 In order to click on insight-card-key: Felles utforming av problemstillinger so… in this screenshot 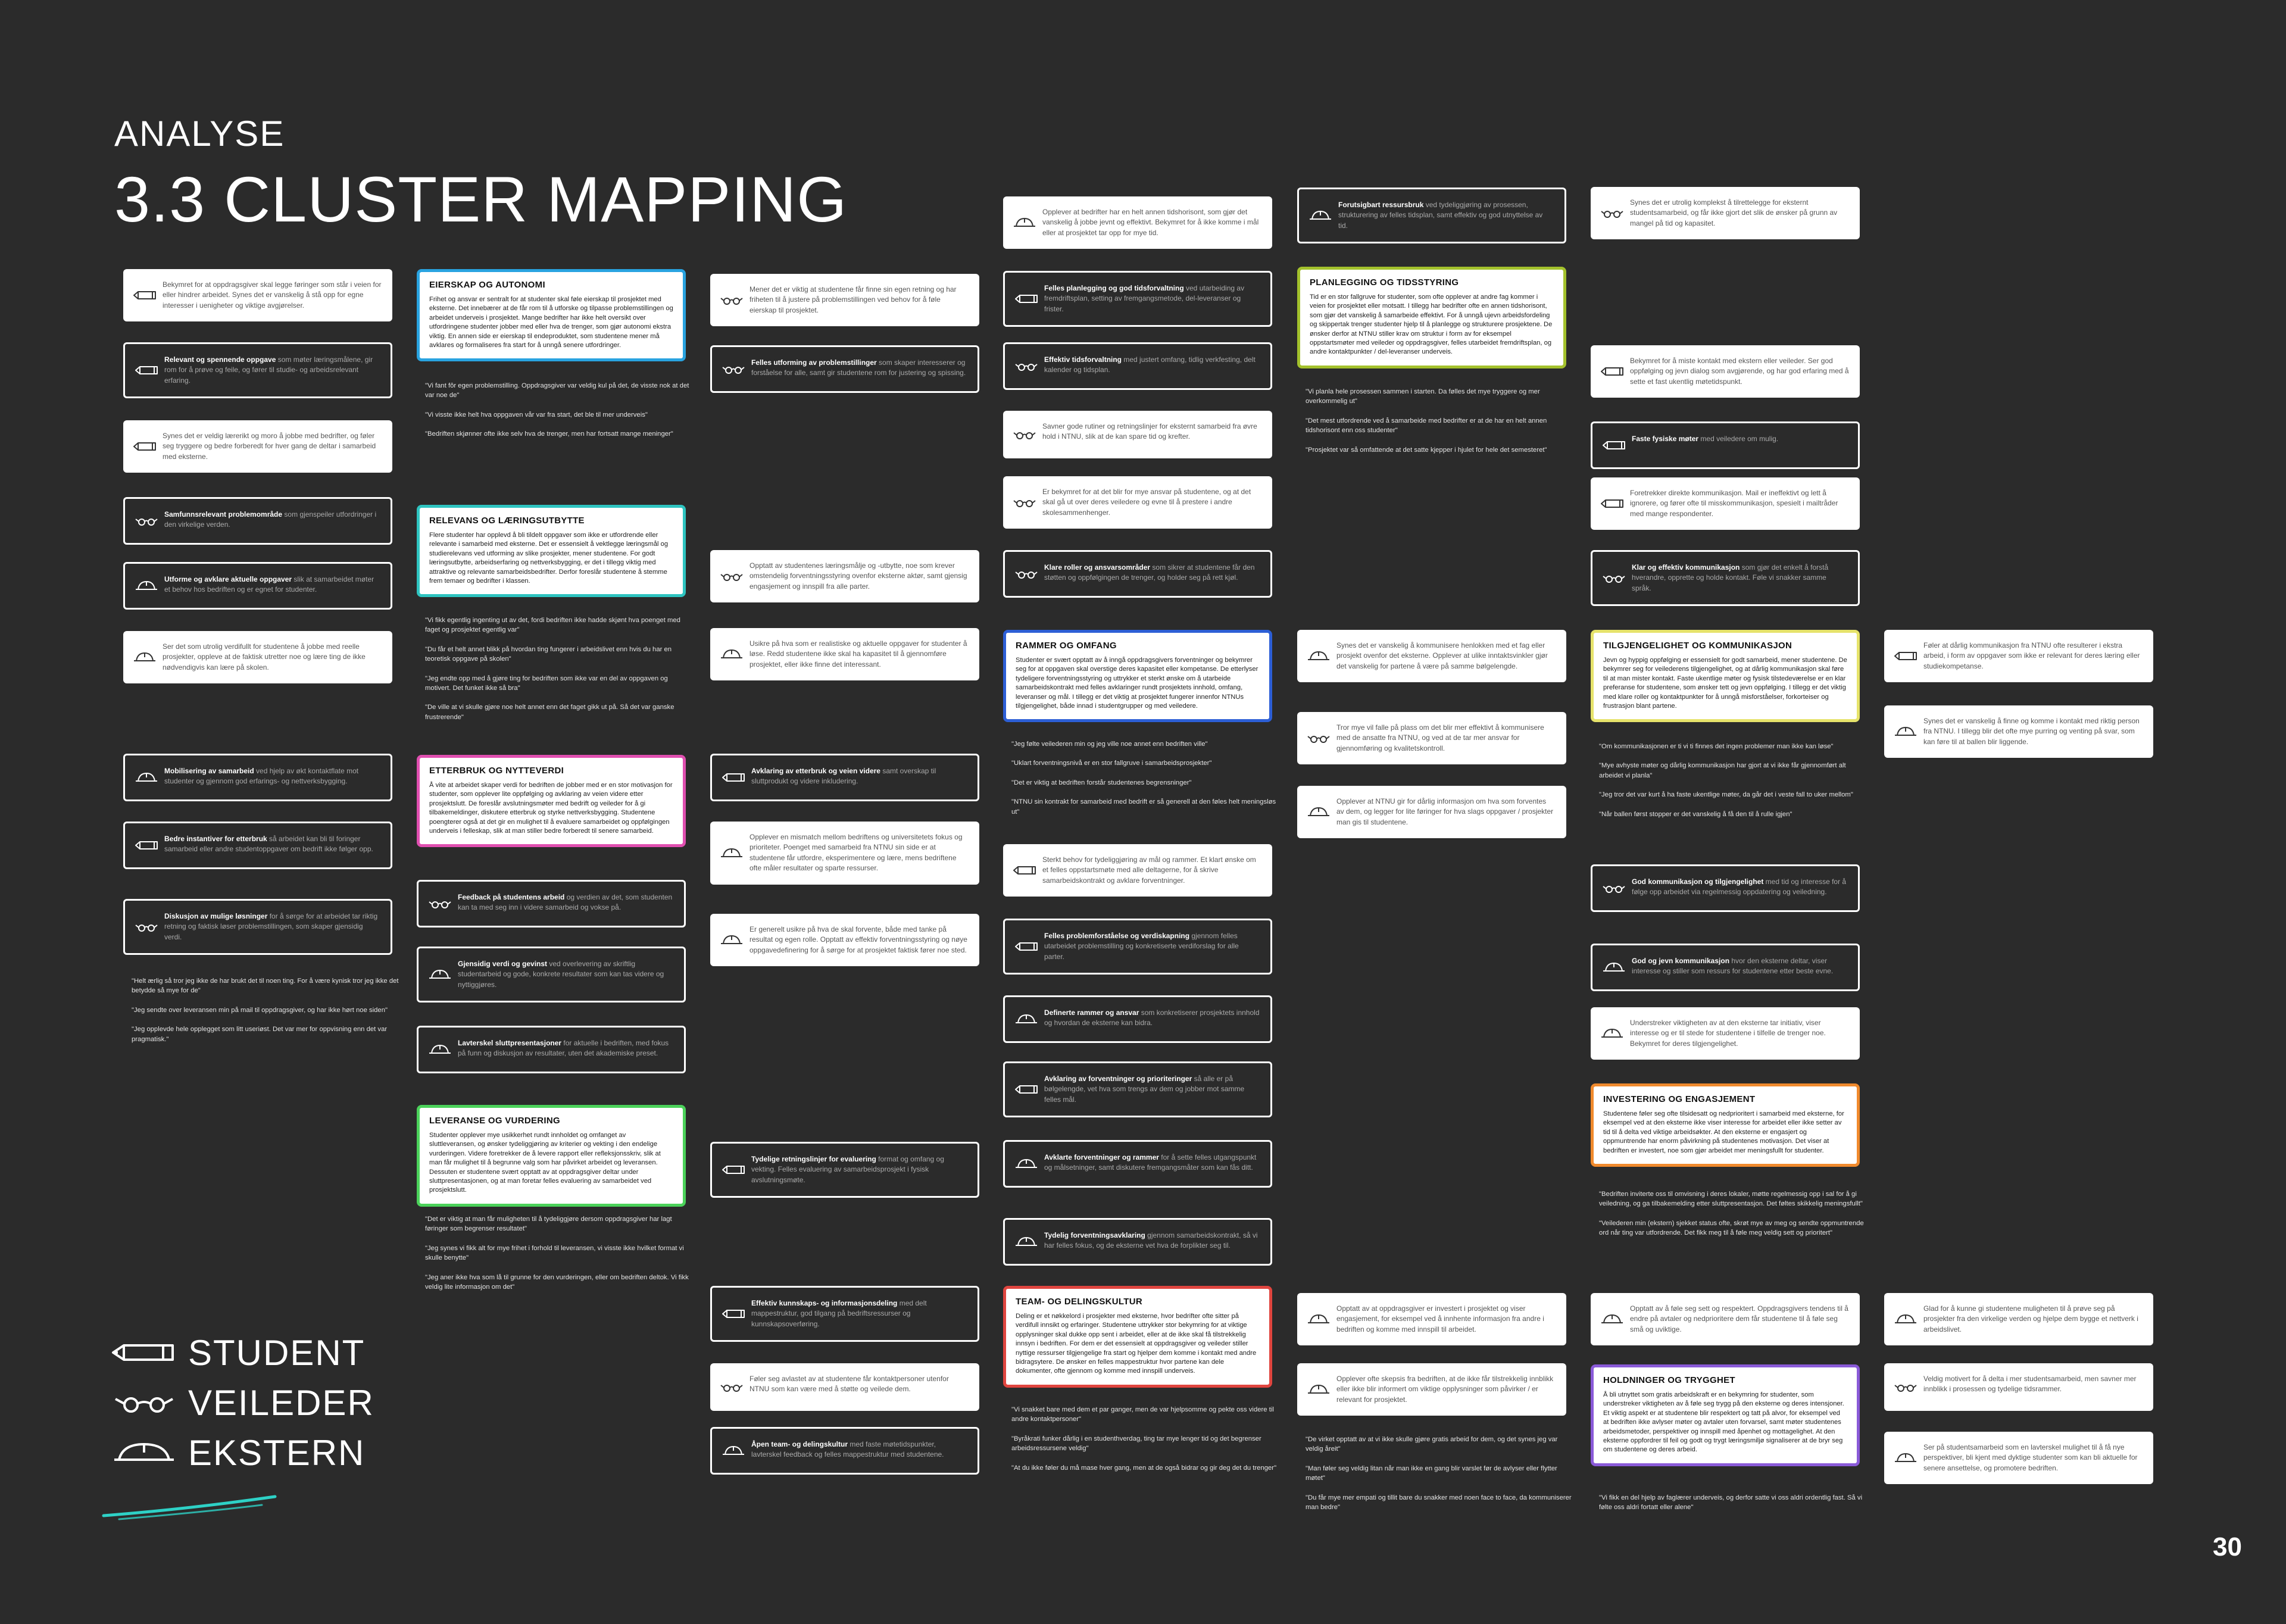, I will do `click(844, 369)`.